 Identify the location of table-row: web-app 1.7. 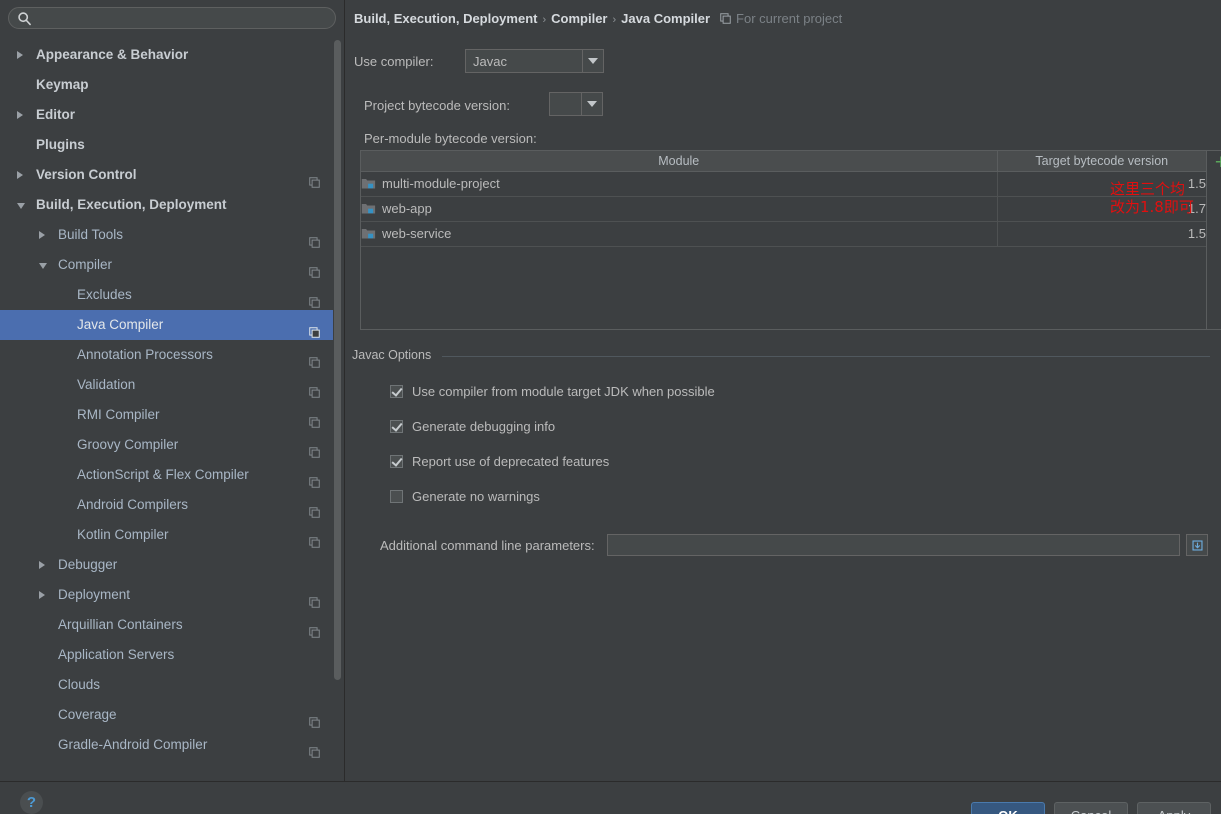
(783, 209).